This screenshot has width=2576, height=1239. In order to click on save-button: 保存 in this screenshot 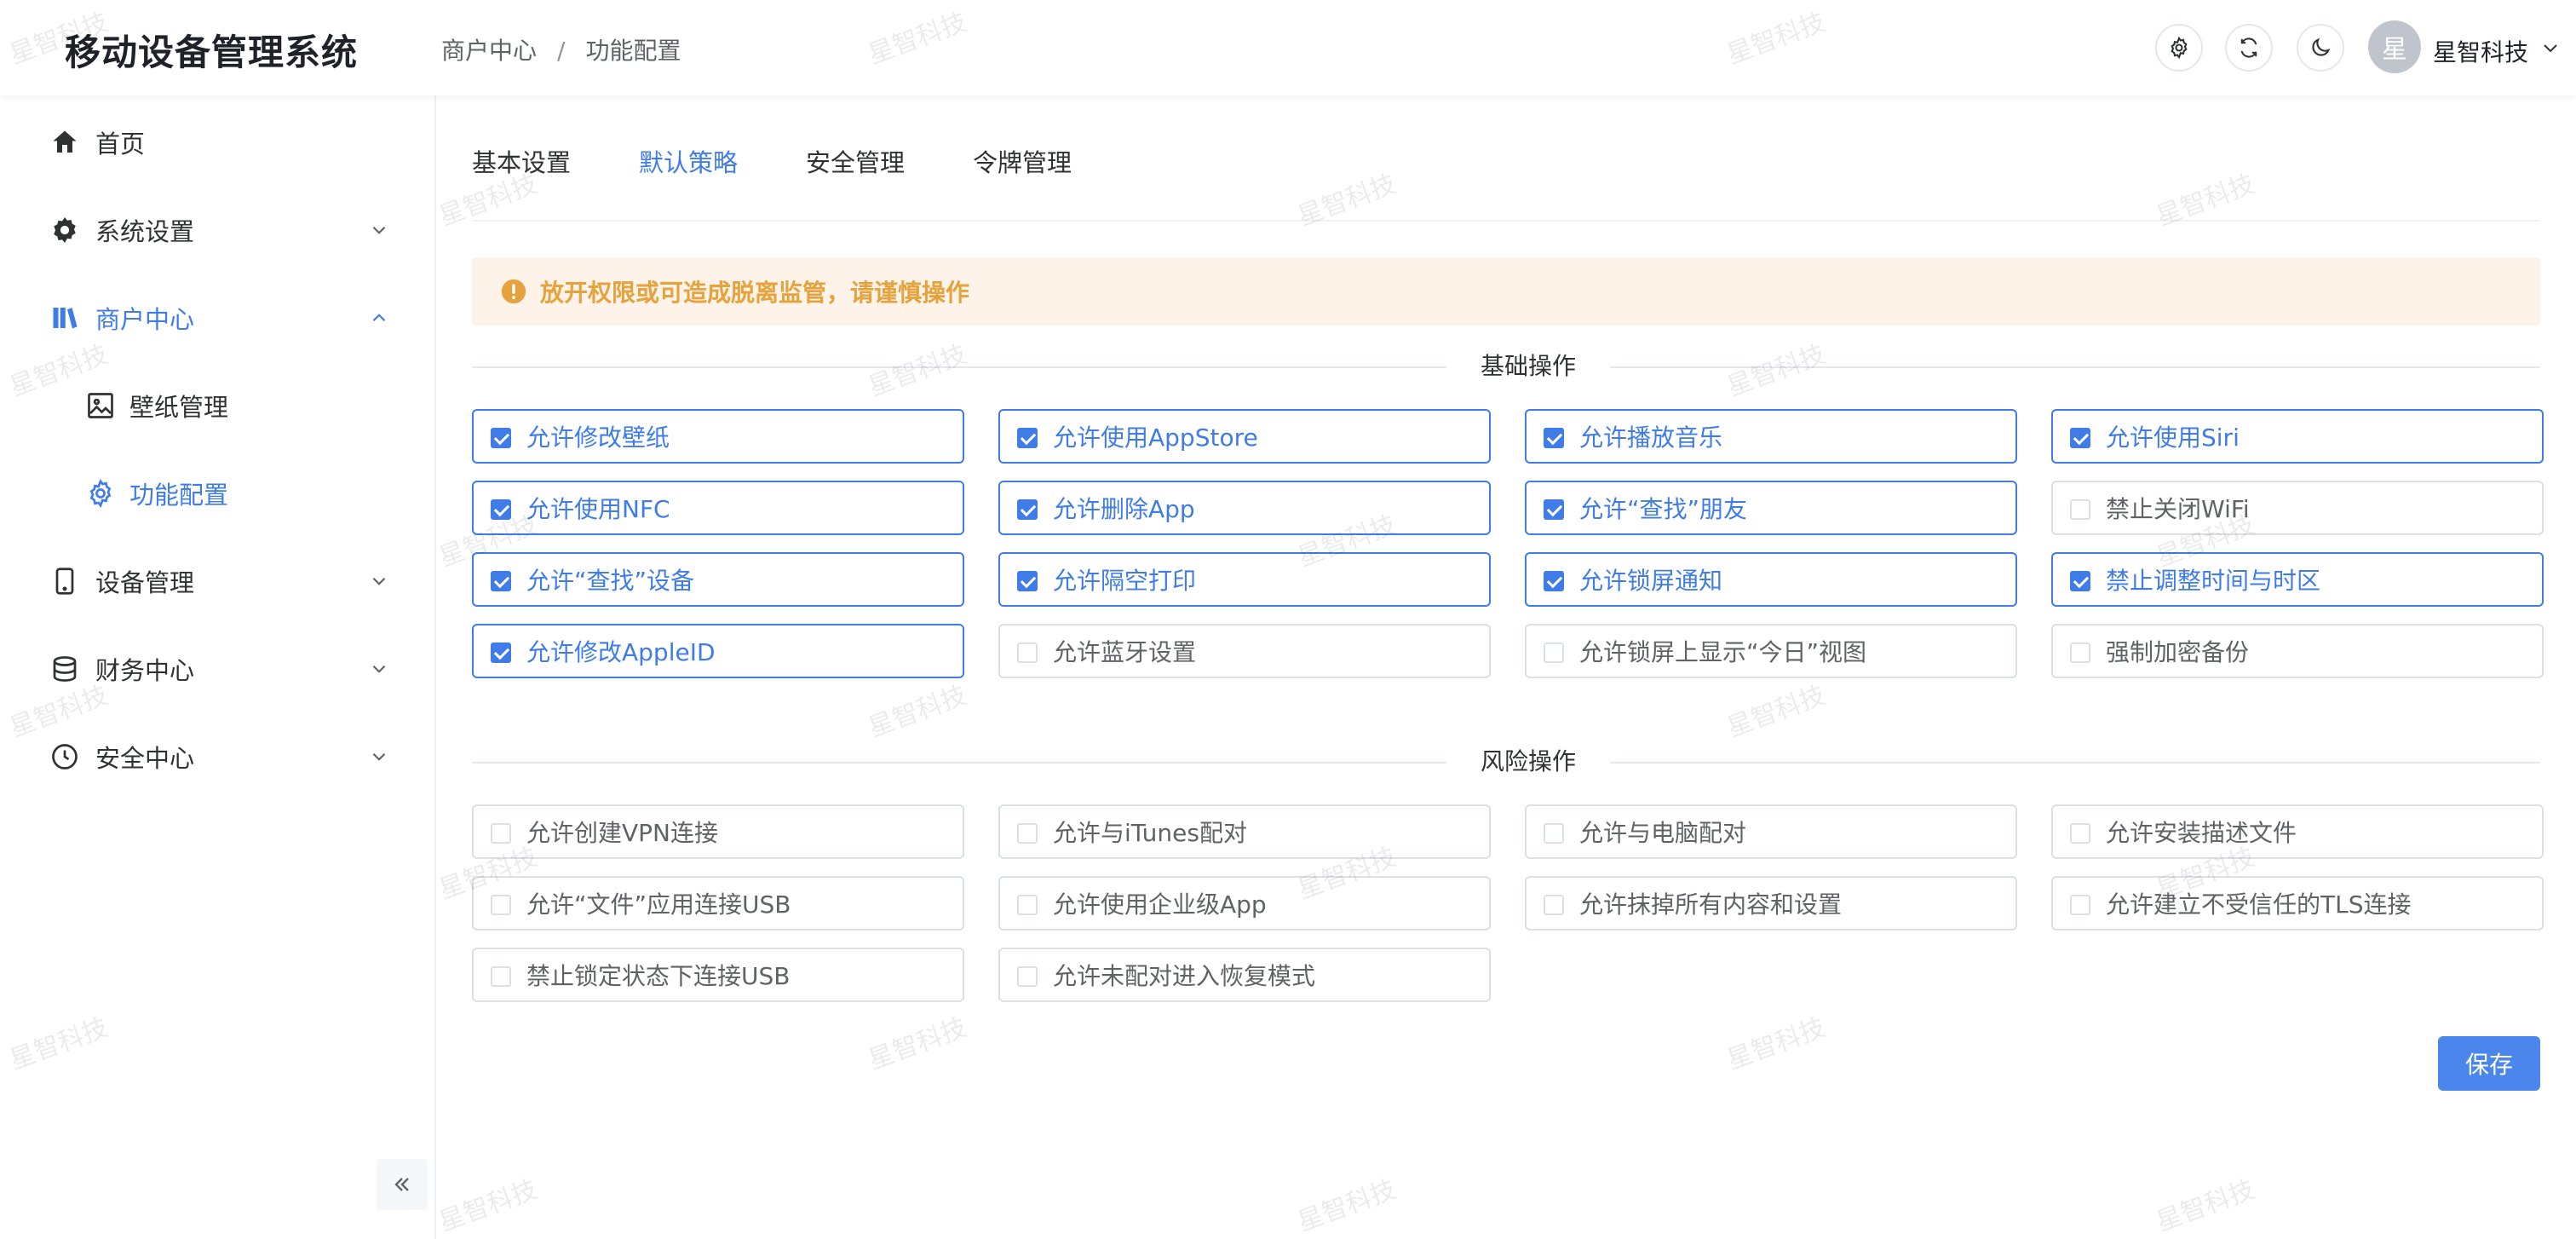, I will do `click(2489, 1063)`.